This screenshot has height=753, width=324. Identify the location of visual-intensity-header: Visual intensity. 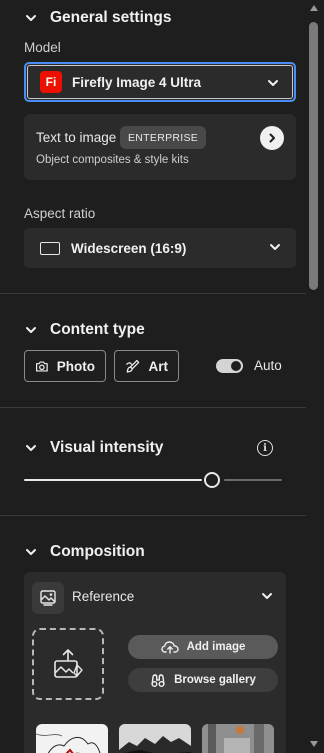
(93, 448).